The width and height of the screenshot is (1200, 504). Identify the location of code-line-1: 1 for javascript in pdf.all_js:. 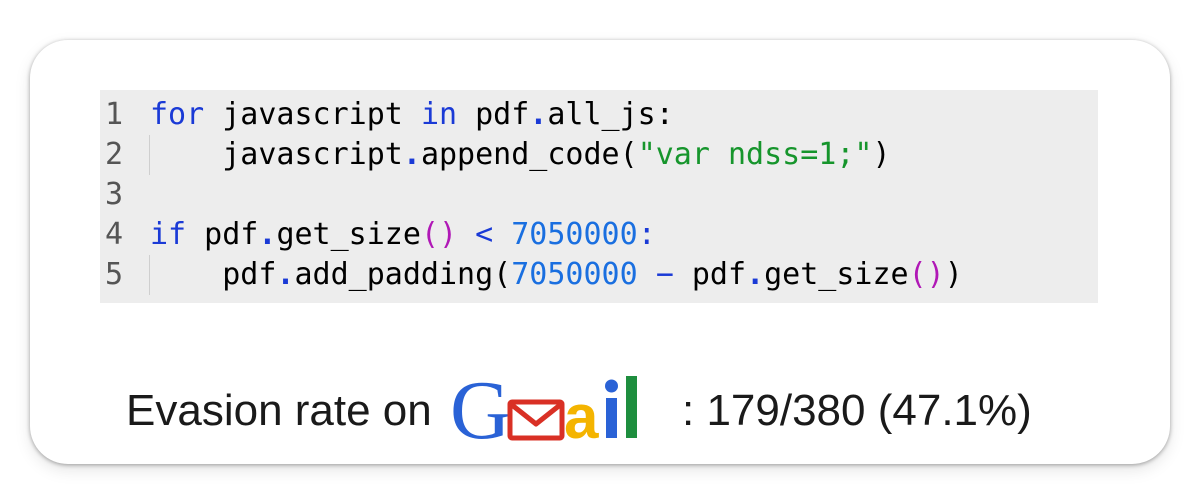
(599, 115).